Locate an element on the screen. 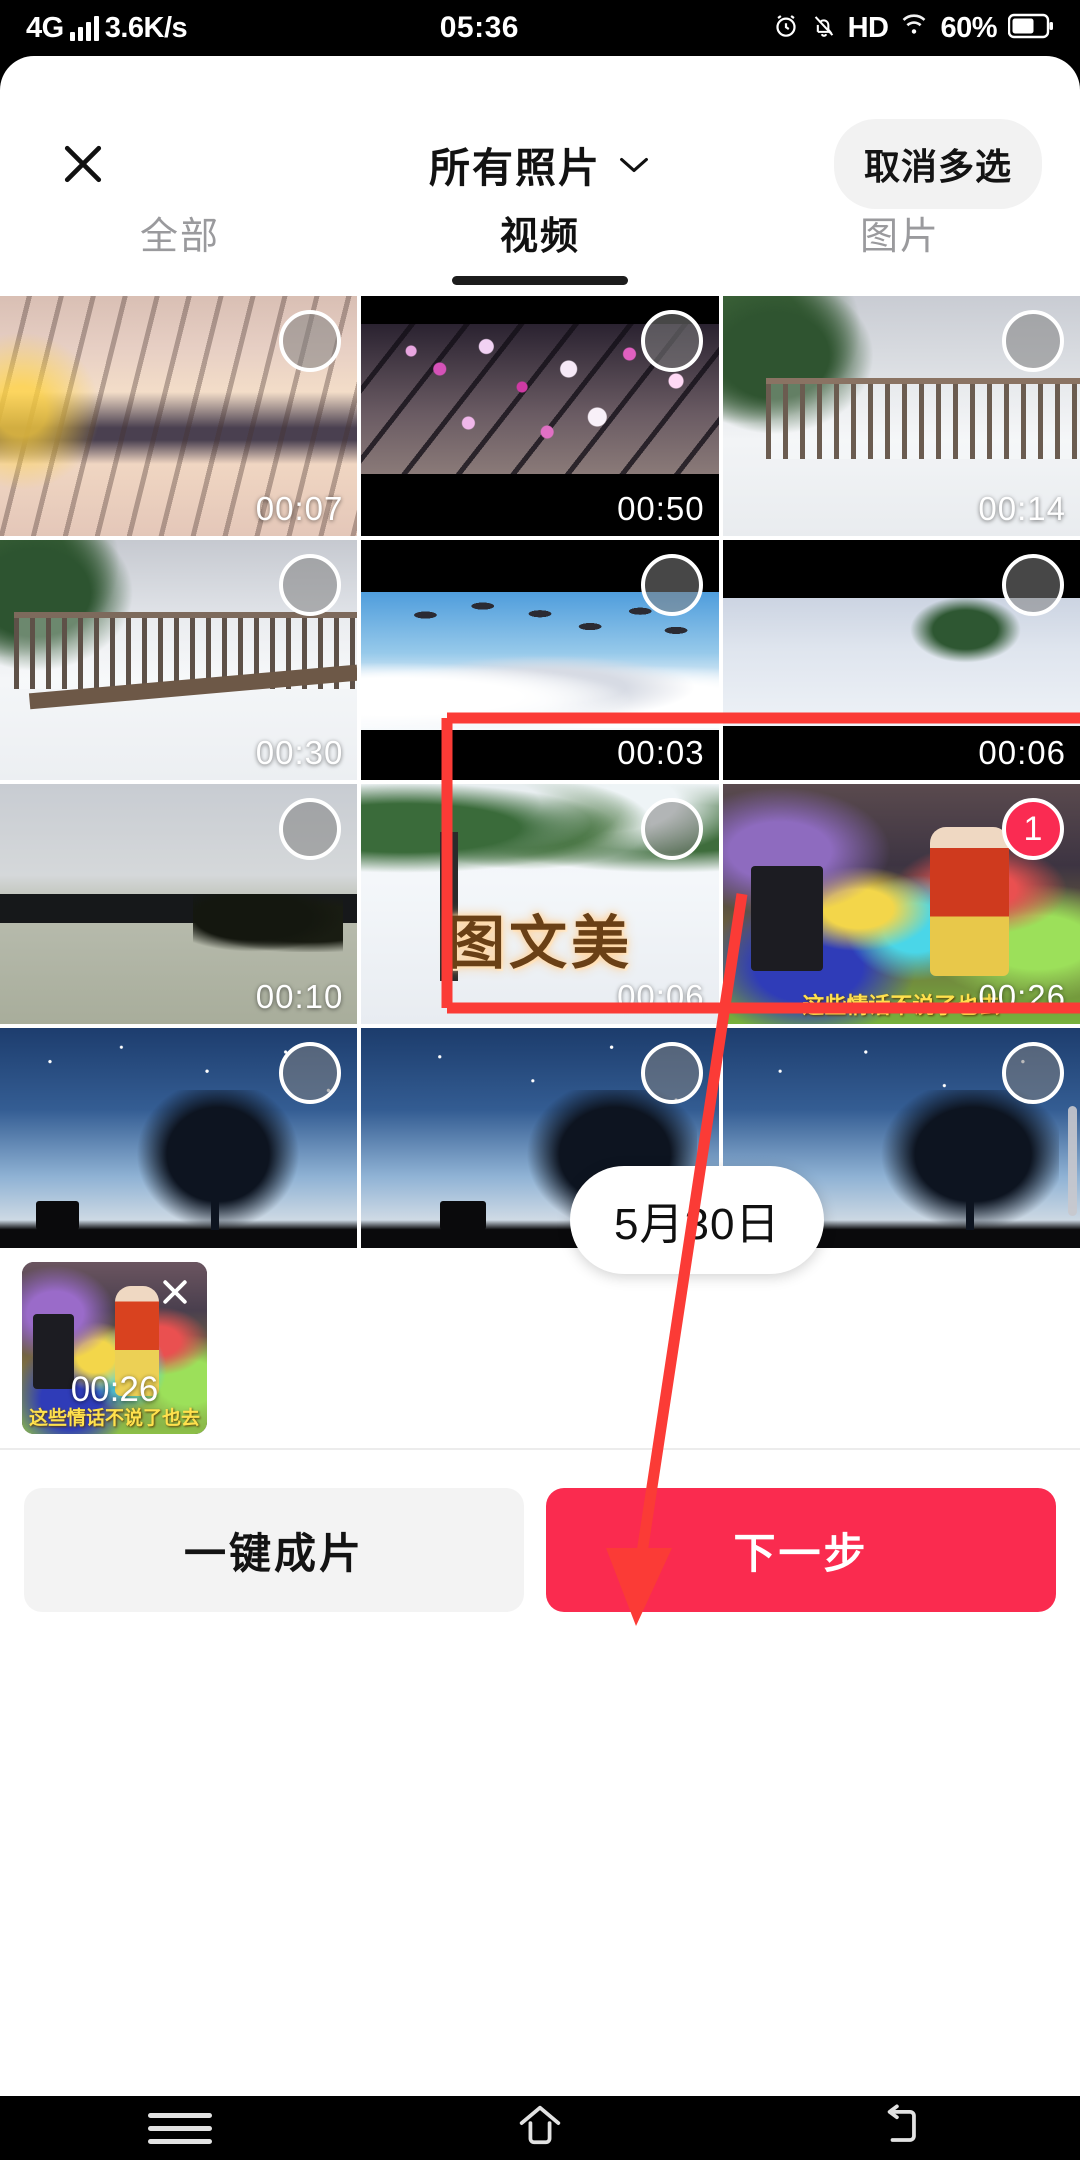 This screenshot has width=1080, height=2160. thumbnail-trees is located at coordinates (965, 631).